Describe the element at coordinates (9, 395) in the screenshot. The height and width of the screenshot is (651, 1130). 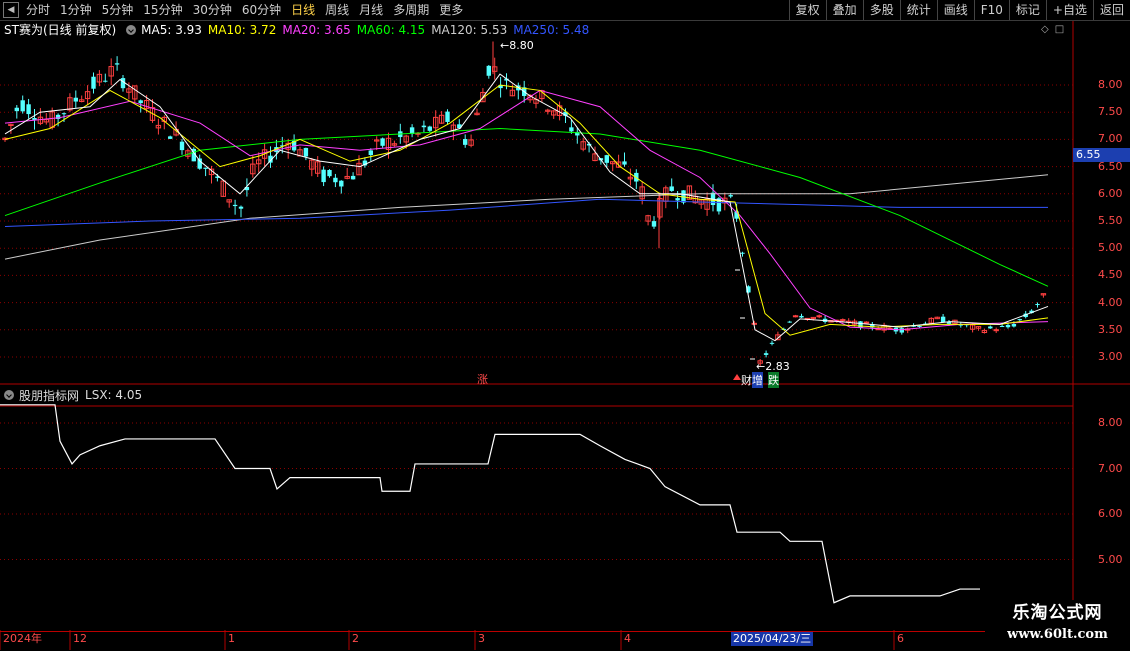
I see `sub-indicator-menu-icon` at that location.